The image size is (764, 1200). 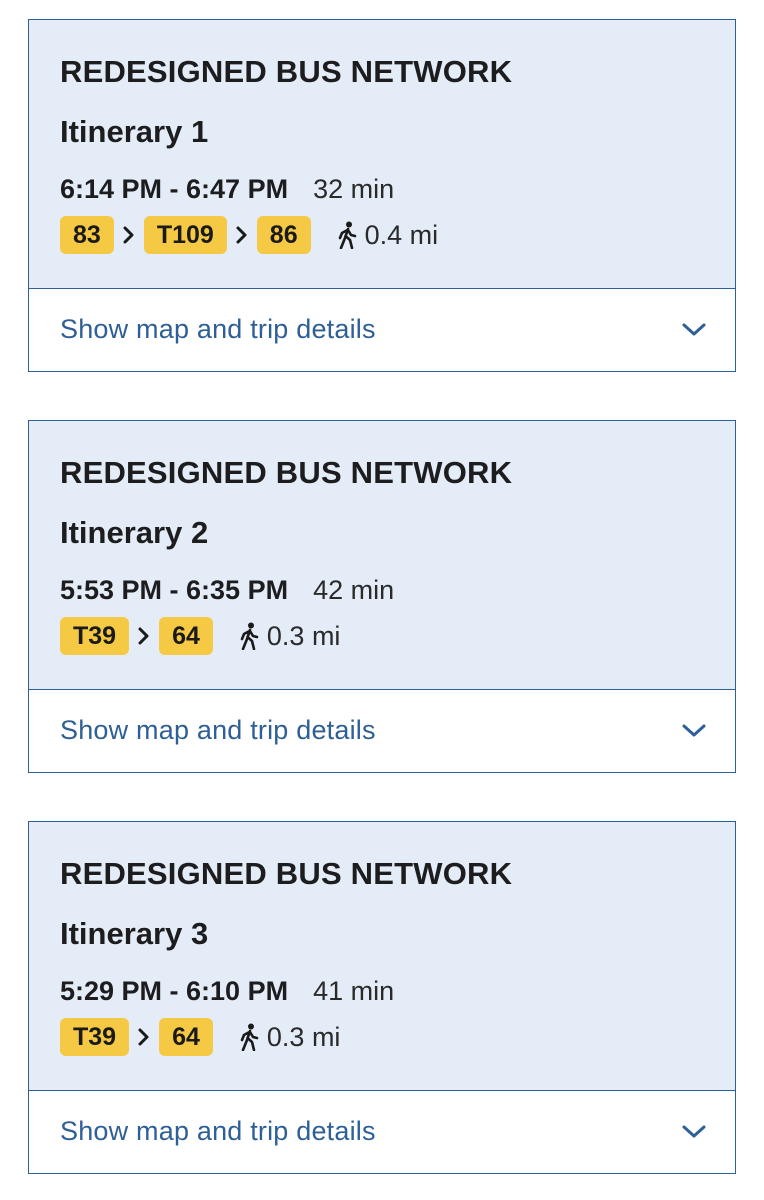 I want to click on trip-duration: 41 min, so click(x=354, y=991).